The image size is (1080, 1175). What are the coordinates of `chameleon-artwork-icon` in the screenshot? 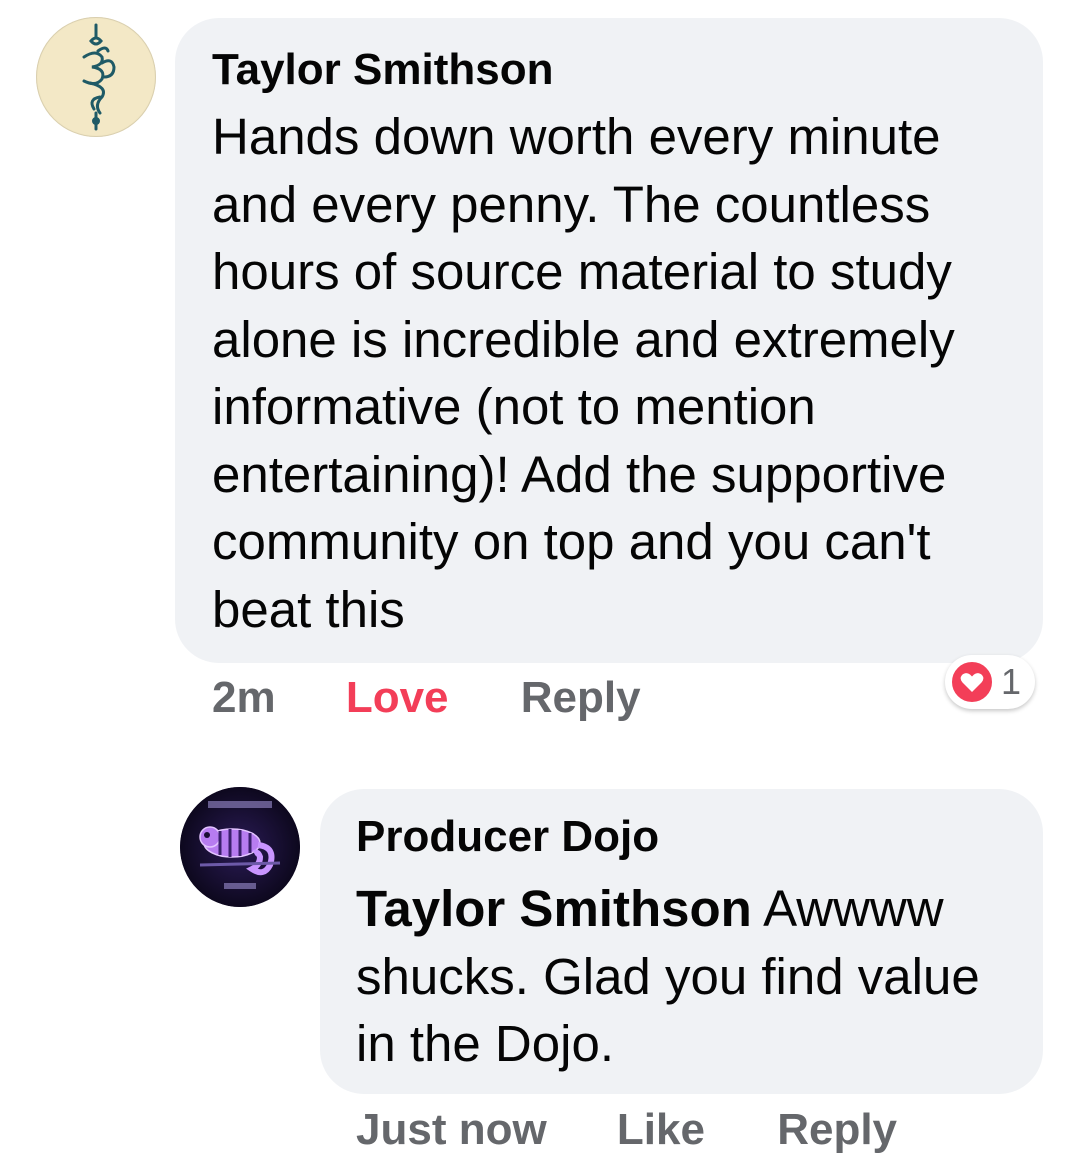 It's located at (240, 847).